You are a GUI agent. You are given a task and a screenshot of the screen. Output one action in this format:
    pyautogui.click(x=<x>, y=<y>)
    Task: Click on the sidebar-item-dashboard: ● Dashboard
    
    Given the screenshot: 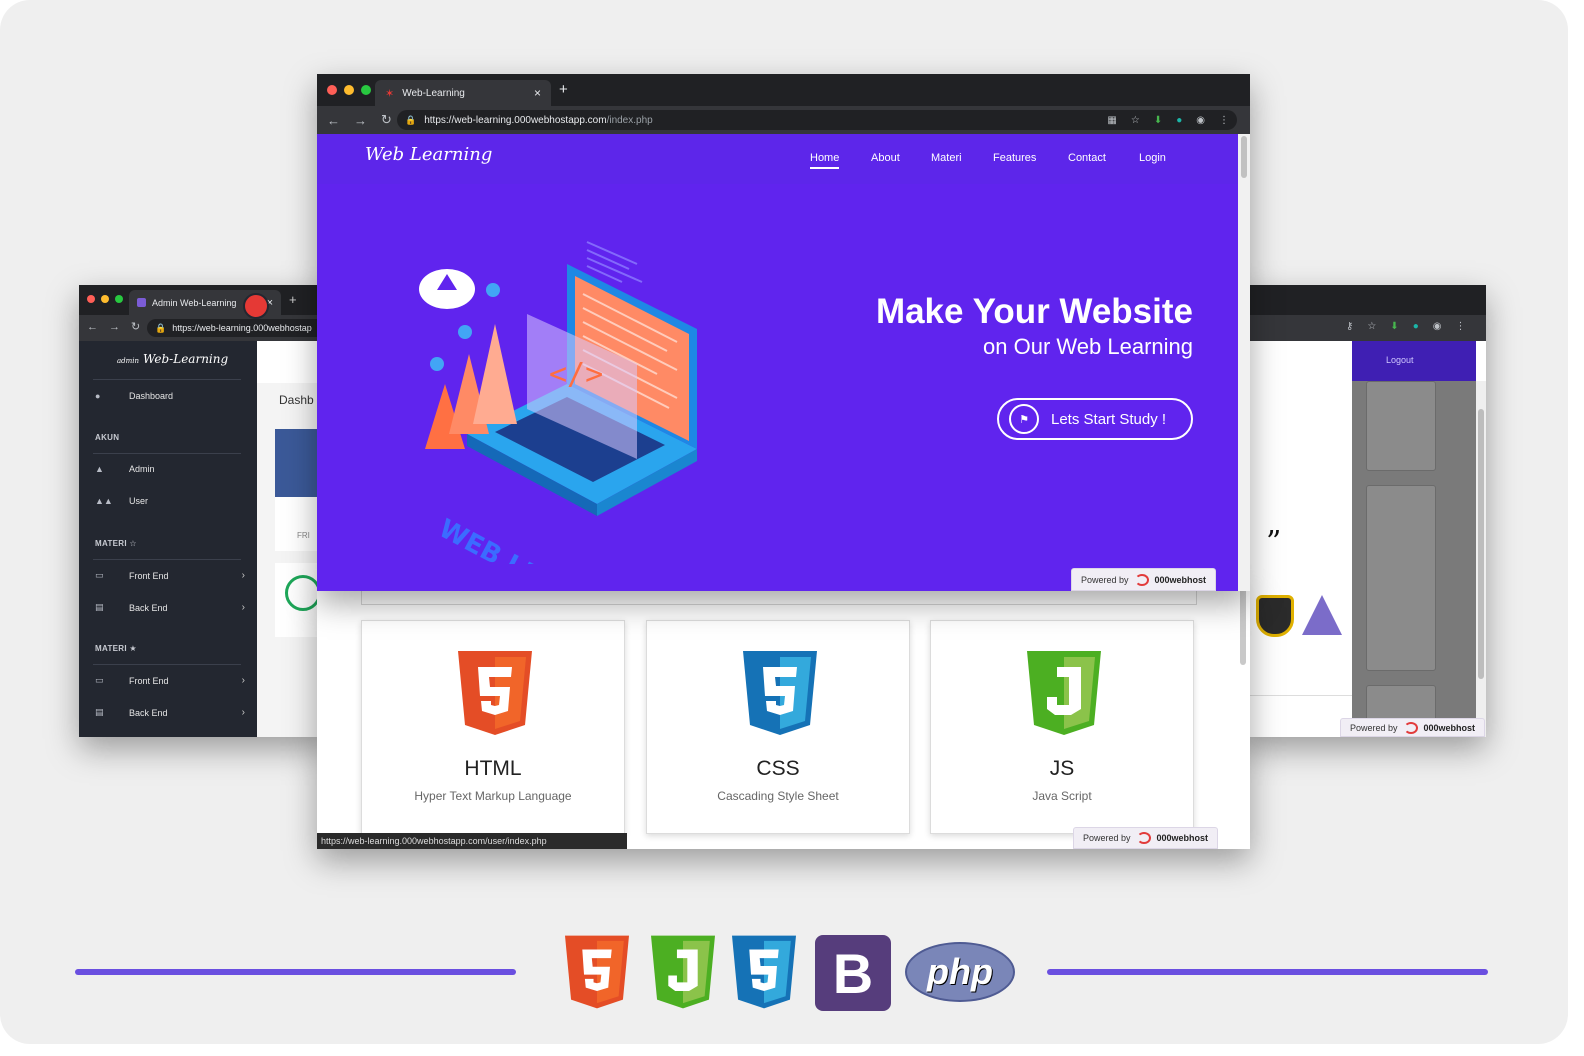 What is the action you would take?
    pyautogui.click(x=170, y=396)
    